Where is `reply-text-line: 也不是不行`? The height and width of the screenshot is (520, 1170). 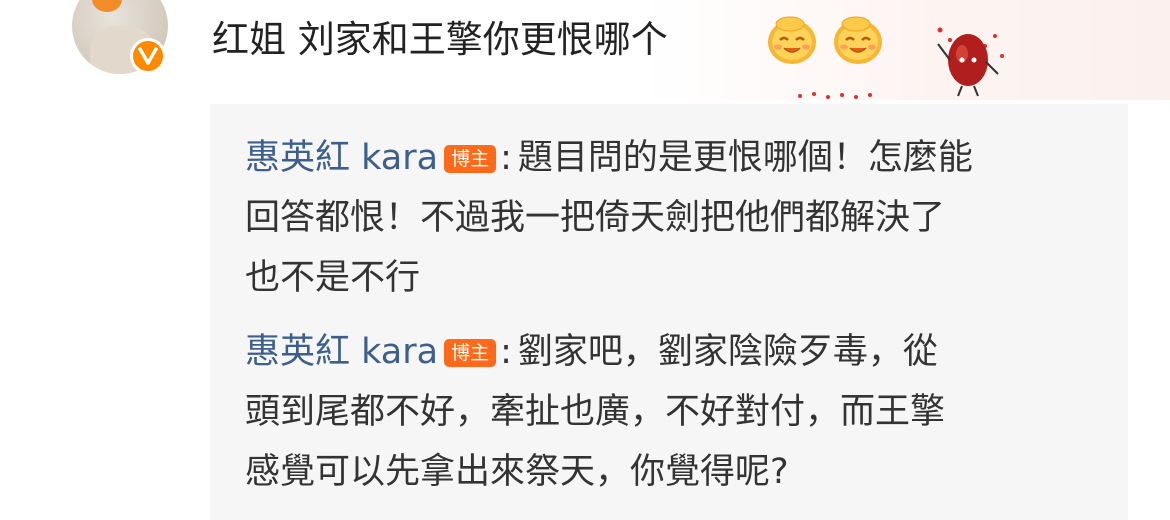
reply-text-line: 也不是不行 is located at coordinates (333, 278).